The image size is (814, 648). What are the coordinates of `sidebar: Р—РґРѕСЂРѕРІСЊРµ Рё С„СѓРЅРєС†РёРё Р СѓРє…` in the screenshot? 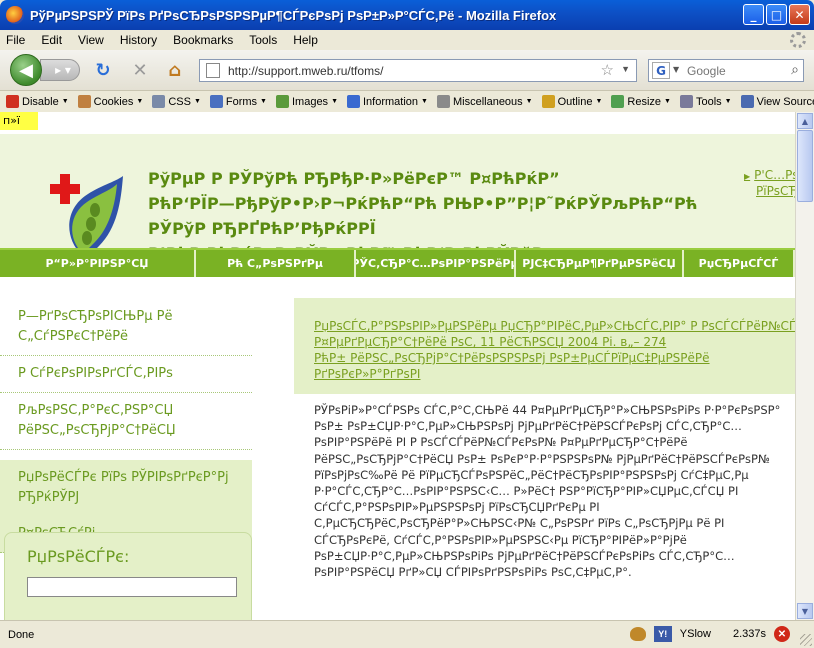 It's located at (126, 426).